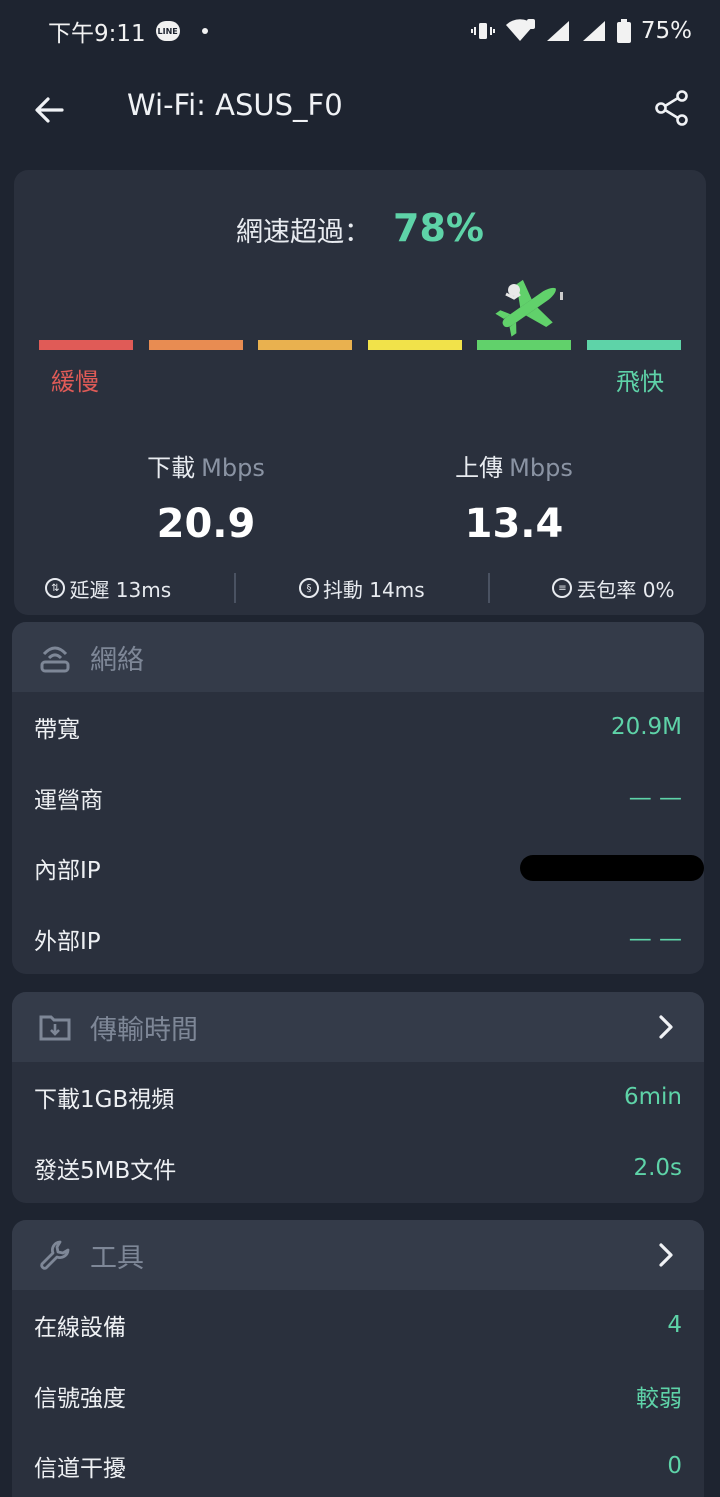 This screenshot has height=1497, width=720. I want to click on jitter-icon: §, so click(308, 588).